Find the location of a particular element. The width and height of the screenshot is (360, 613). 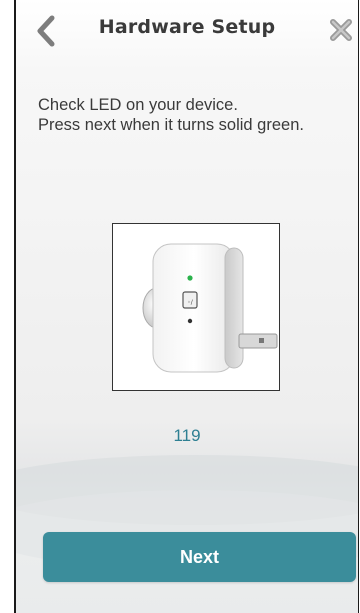

page-title: Hardware Setup is located at coordinates (187, 27).